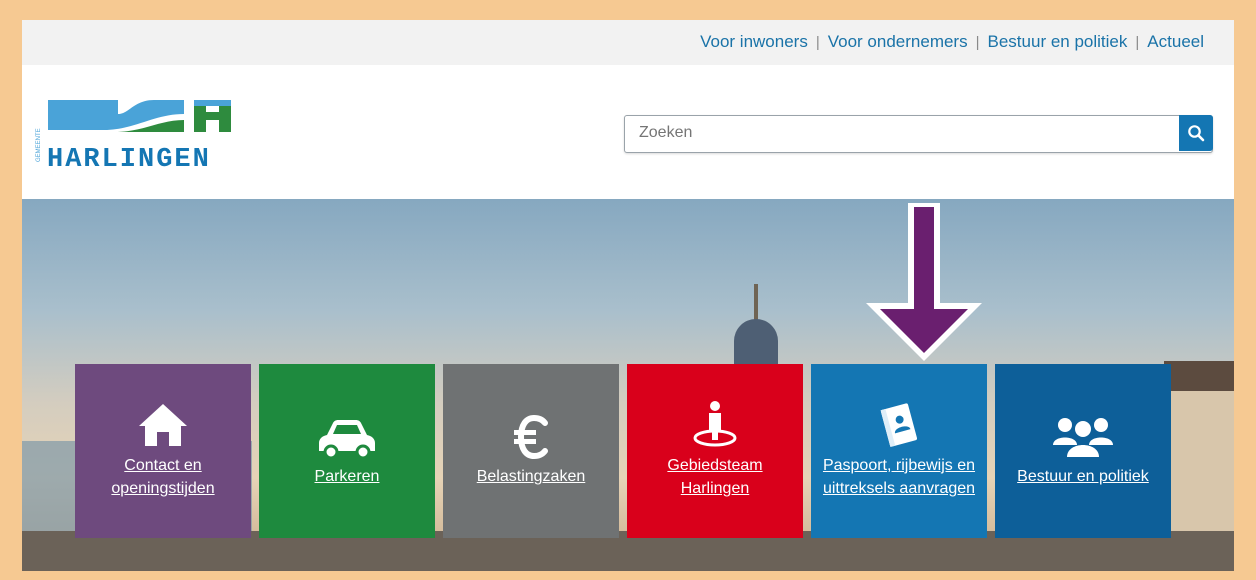 The width and height of the screenshot is (1256, 580). What do you see at coordinates (1058, 42) in the screenshot?
I see `nav-bestuur-en-politiek: Bestuur en politiek` at bounding box center [1058, 42].